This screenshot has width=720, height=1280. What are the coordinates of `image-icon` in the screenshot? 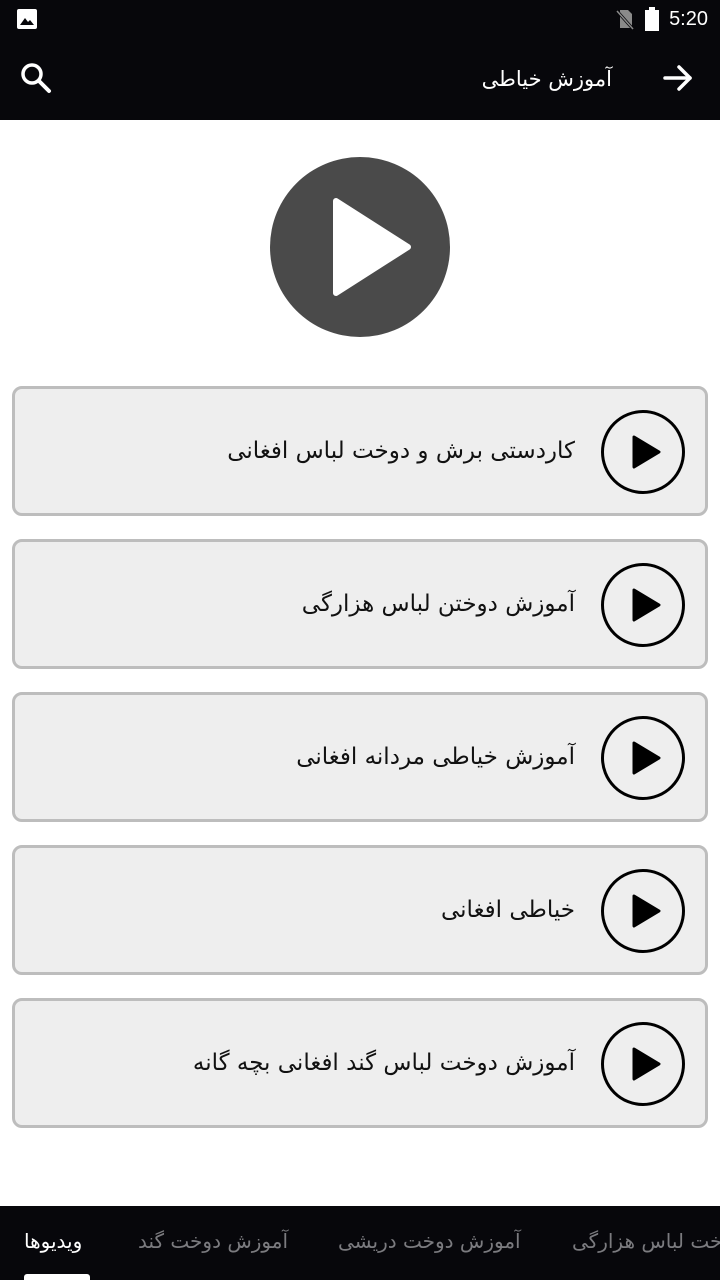 It's located at (27, 19).